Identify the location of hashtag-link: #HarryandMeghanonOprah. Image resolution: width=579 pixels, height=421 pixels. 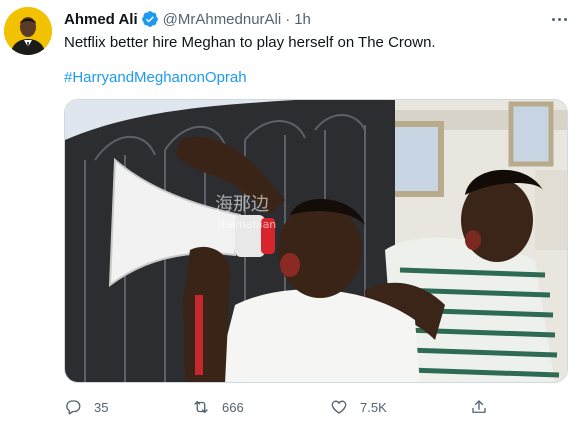
(155, 78).